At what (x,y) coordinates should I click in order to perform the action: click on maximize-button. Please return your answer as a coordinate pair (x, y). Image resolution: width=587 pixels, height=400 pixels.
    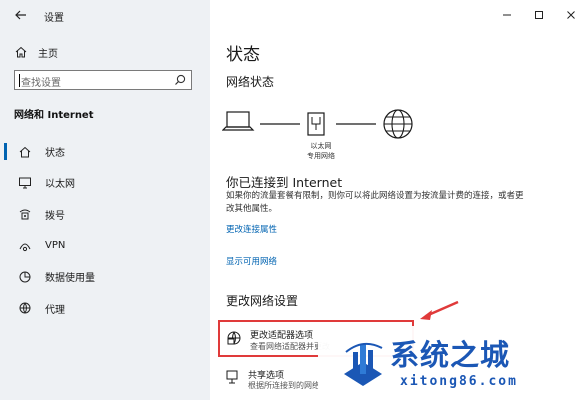
    Looking at the image, I should click on (539, 15).